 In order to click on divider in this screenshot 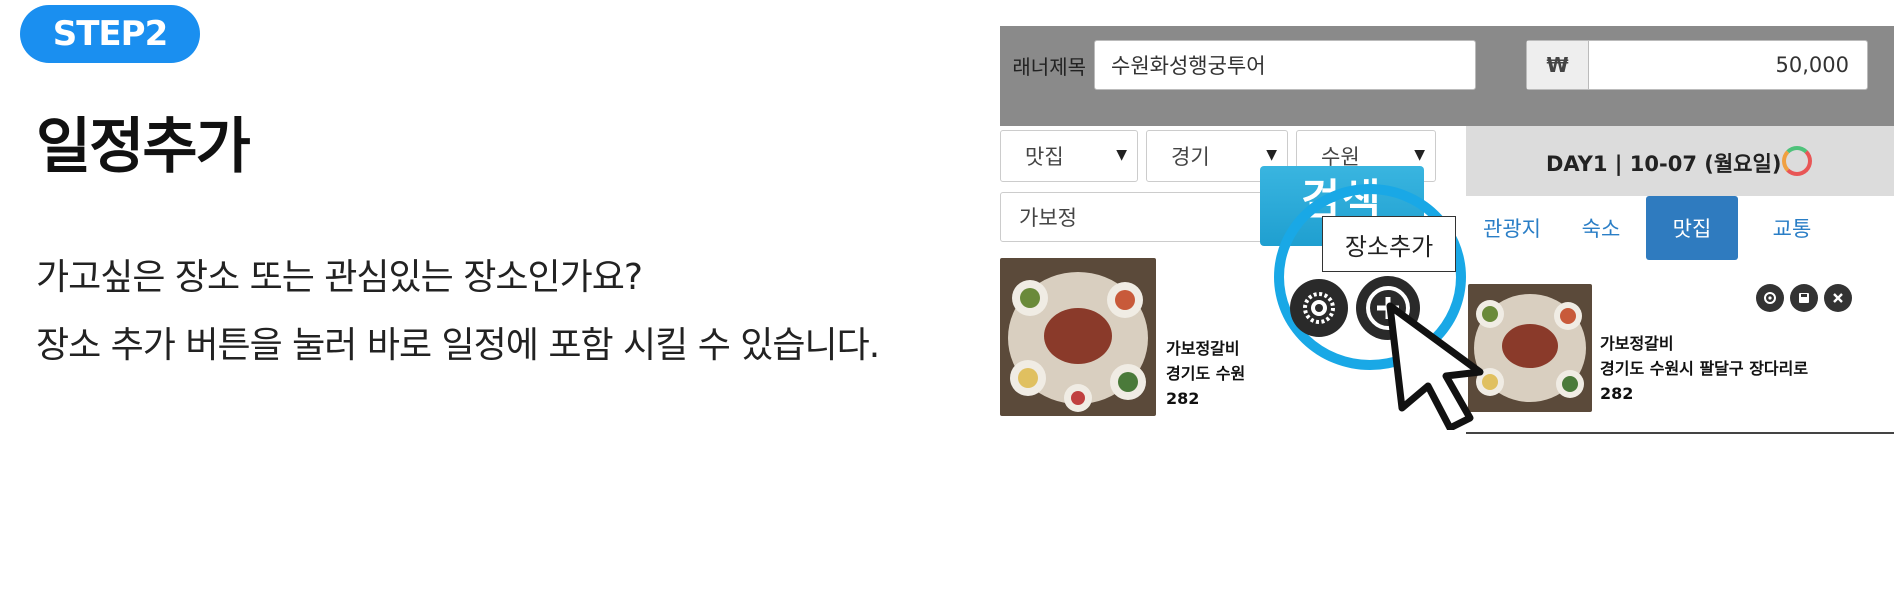, I will do `click(1680, 433)`.